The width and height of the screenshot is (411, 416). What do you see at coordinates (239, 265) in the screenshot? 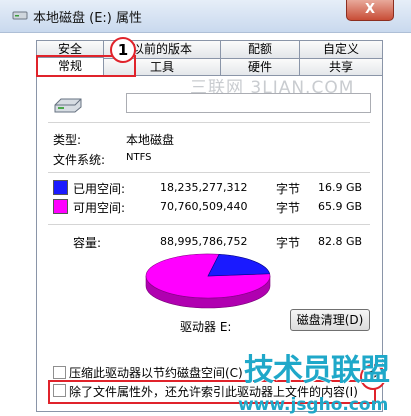
I see `pie-slice-used` at bounding box center [239, 265].